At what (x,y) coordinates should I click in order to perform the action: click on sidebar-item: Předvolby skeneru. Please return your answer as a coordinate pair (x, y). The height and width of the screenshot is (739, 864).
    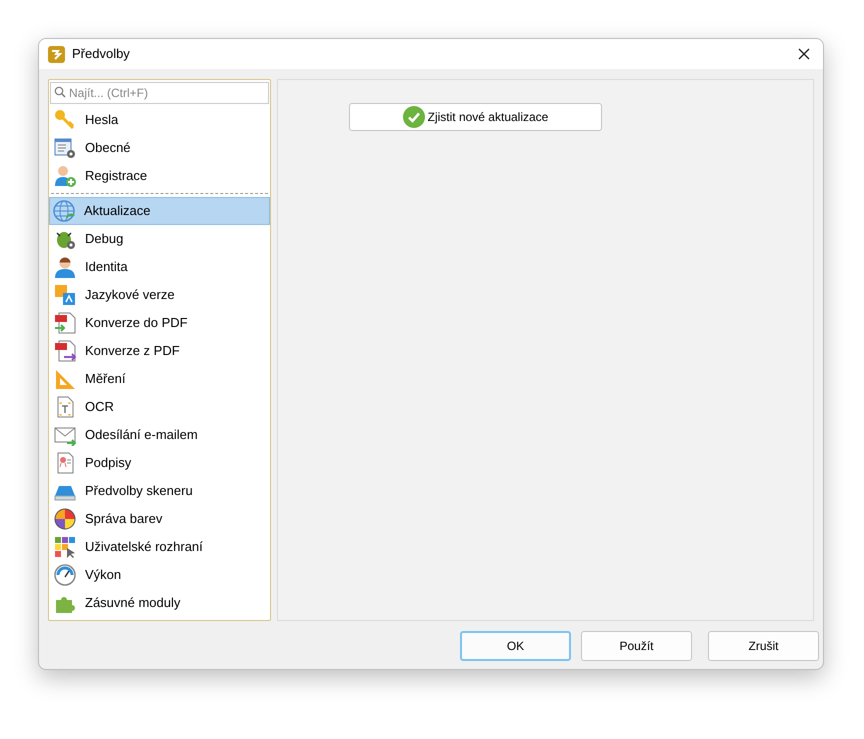
    Looking at the image, I should click on (159, 491).